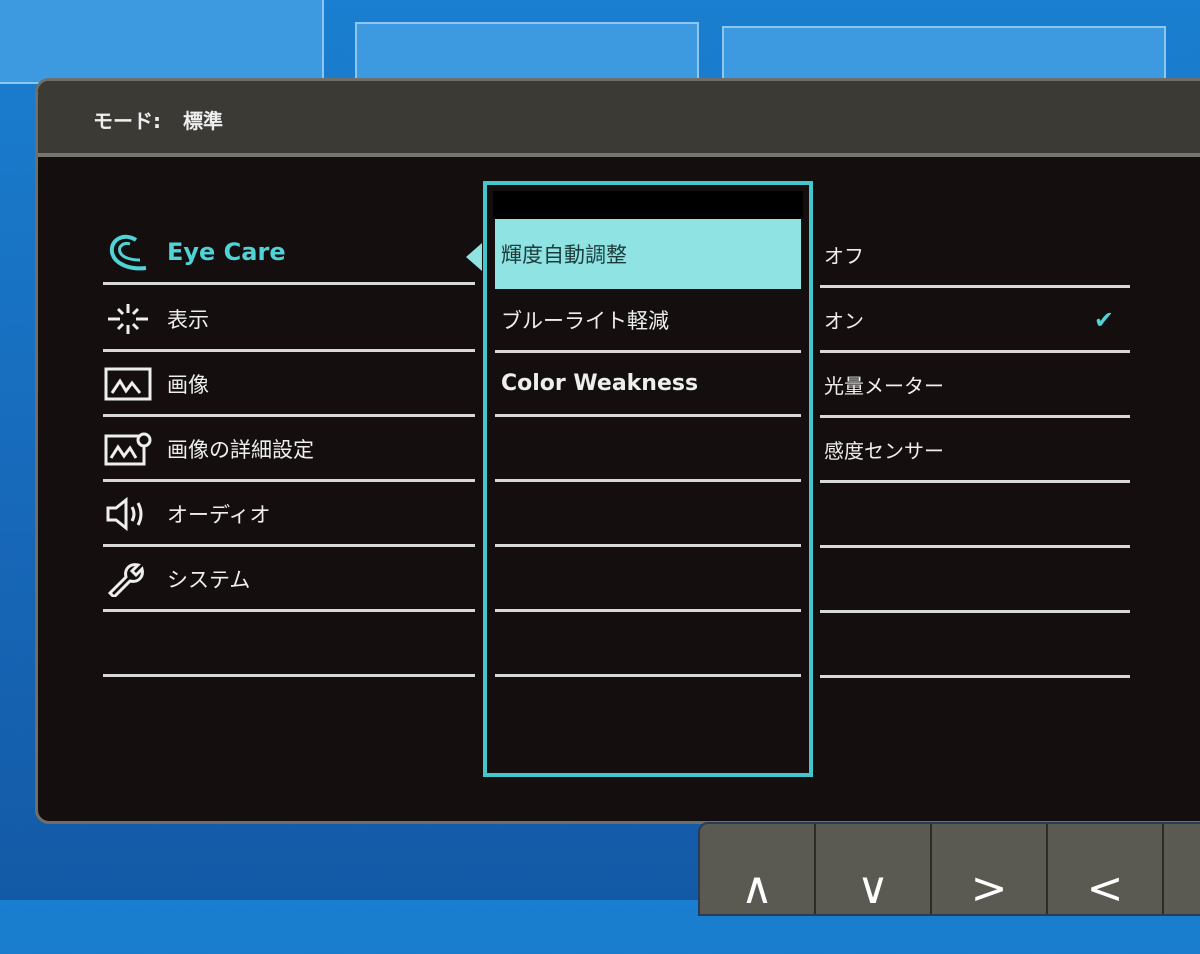 This screenshot has width=1200, height=954. I want to click on menu-item-display: 表示, so click(289, 320).